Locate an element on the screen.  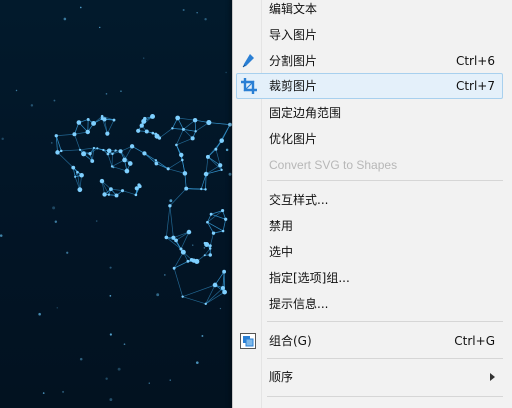
menu-item-label: 分割图片 is located at coordinates (293, 61).